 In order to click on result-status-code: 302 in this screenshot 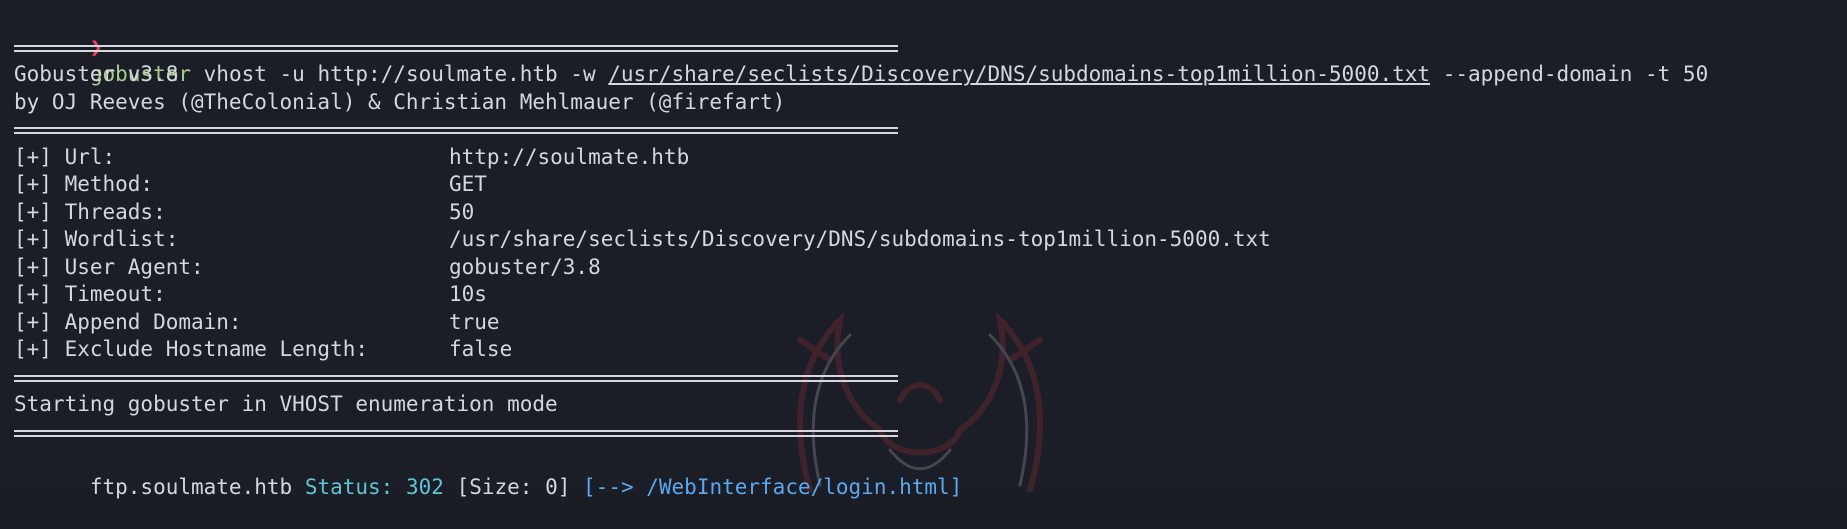, I will do `click(424, 486)`.